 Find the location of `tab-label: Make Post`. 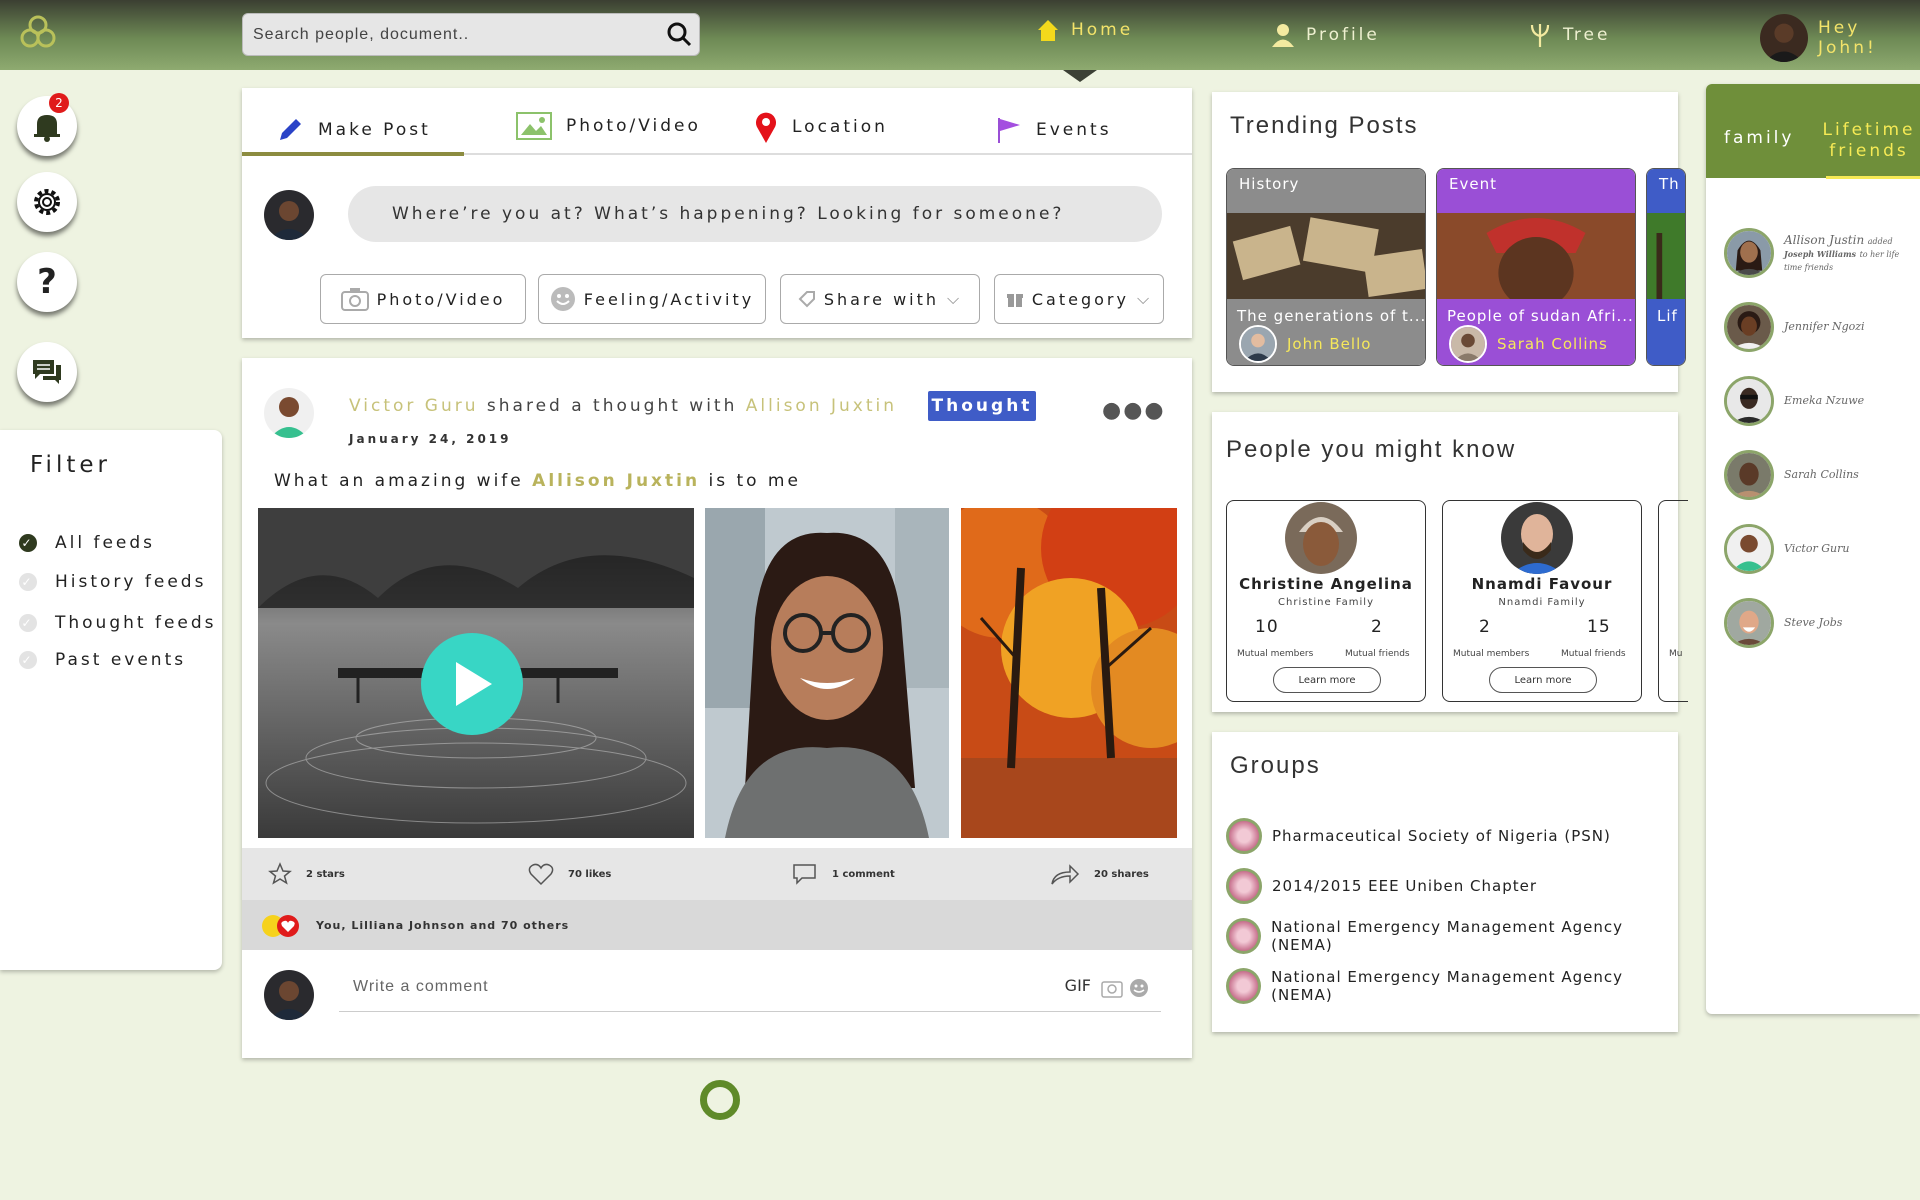

tab-label: Make Post is located at coordinates (374, 130).